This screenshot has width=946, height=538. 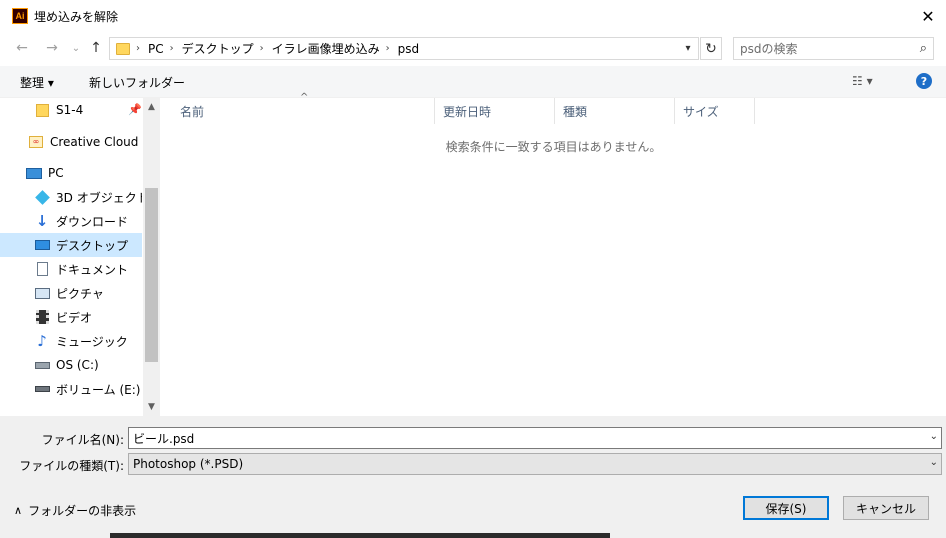 What do you see at coordinates (786, 508) in the screenshot?
I see `save-button: 保存(S)` at bounding box center [786, 508].